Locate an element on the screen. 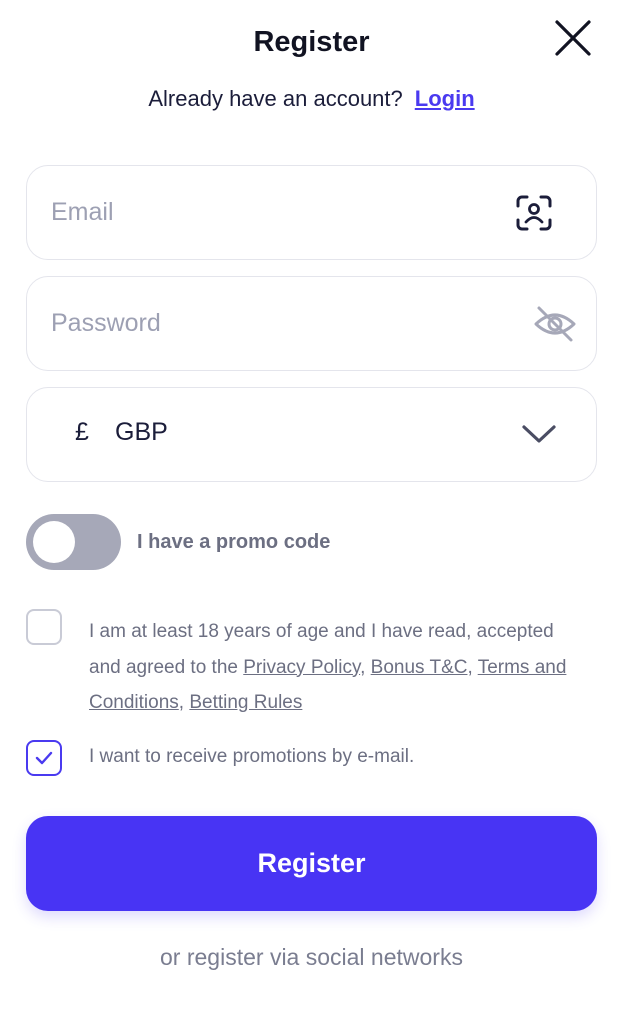 This screenshot has width=623, height=1024. privacy-policy-link: Privacy Policy is located at coordinates (301, 667).